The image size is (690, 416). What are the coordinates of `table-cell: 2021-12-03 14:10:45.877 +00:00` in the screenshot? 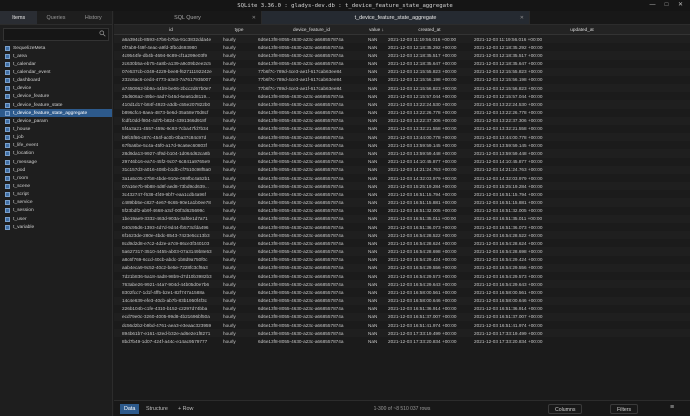 It's located at (428, 161).